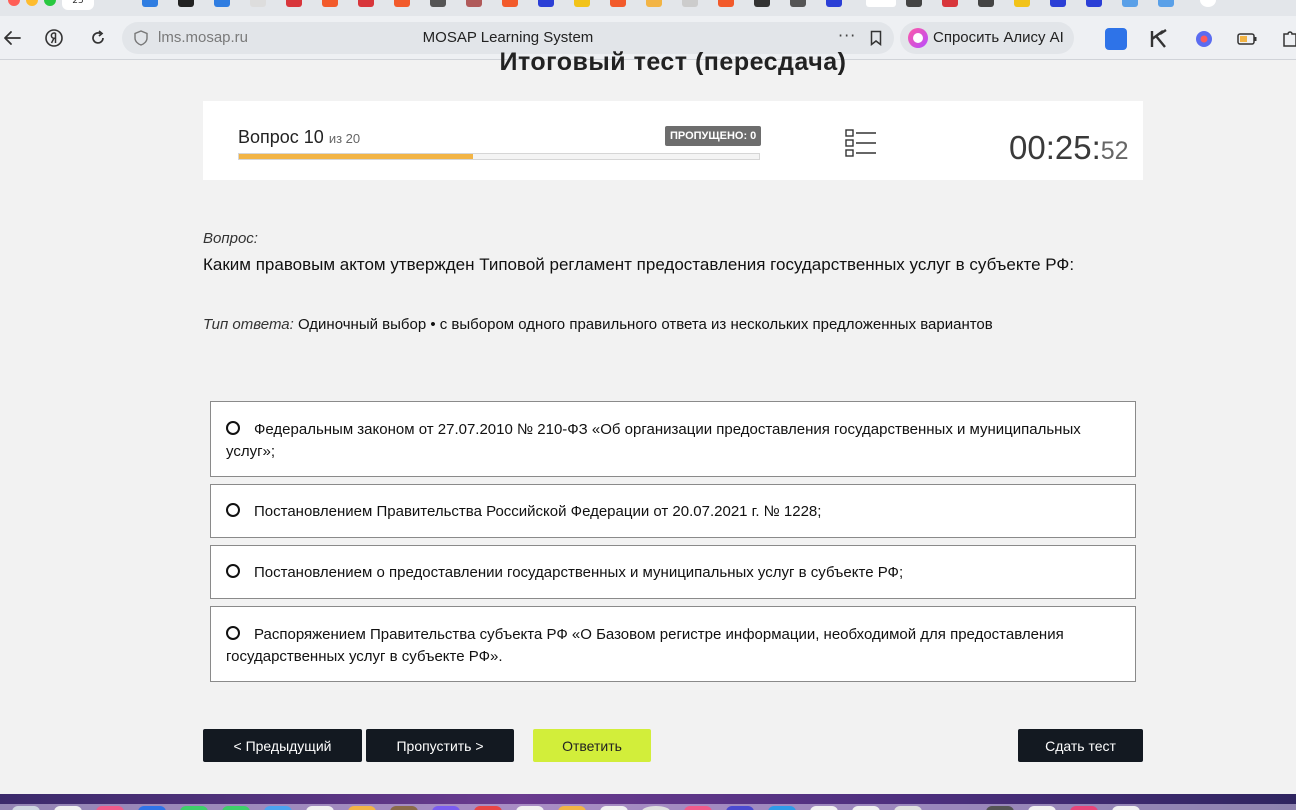 Image resolution: width=1296 pixels, height=810 pixels. I want to click on reload-button, so click(98, 38).